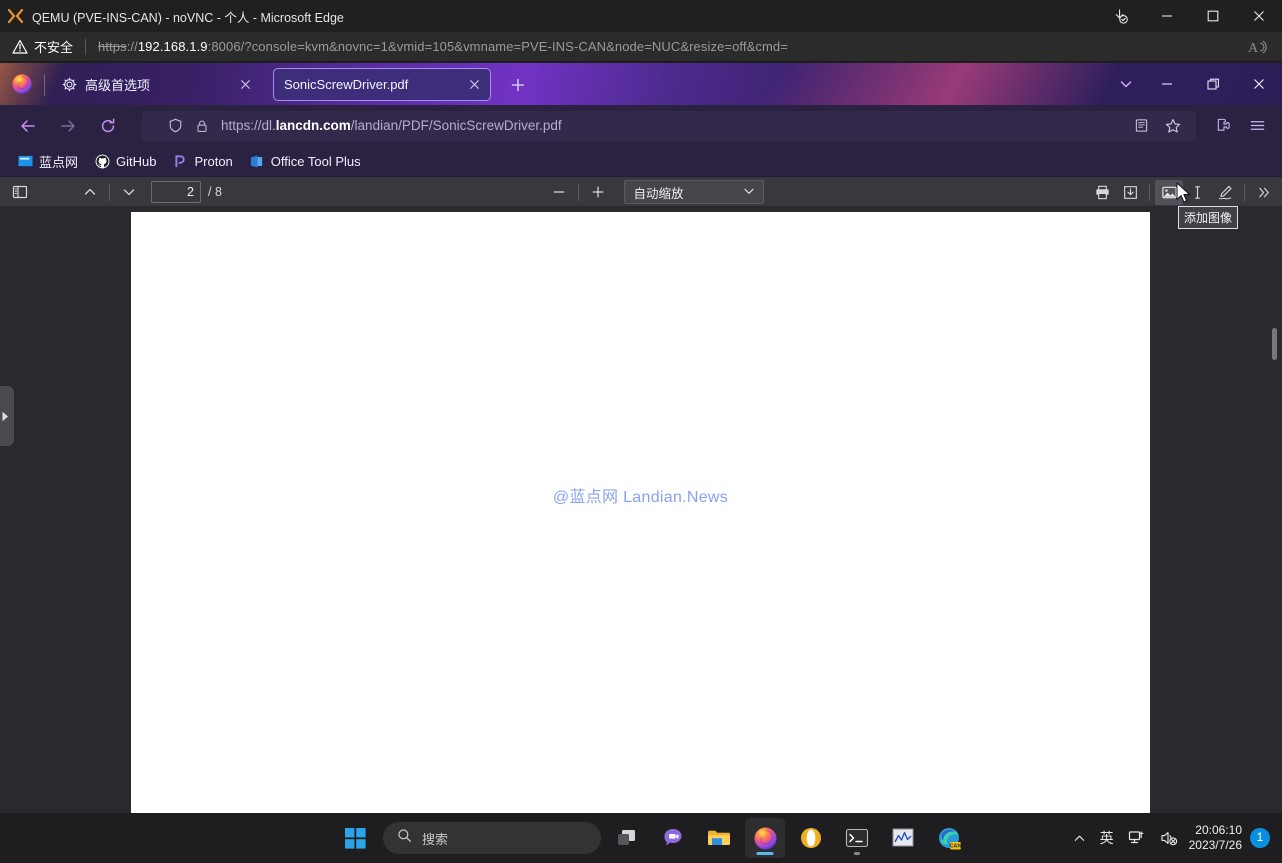 The image size is (1282, 863). Describe the element at coordinates (627, 838) in the screenshot. I see `taskbar-task-view` at that location.